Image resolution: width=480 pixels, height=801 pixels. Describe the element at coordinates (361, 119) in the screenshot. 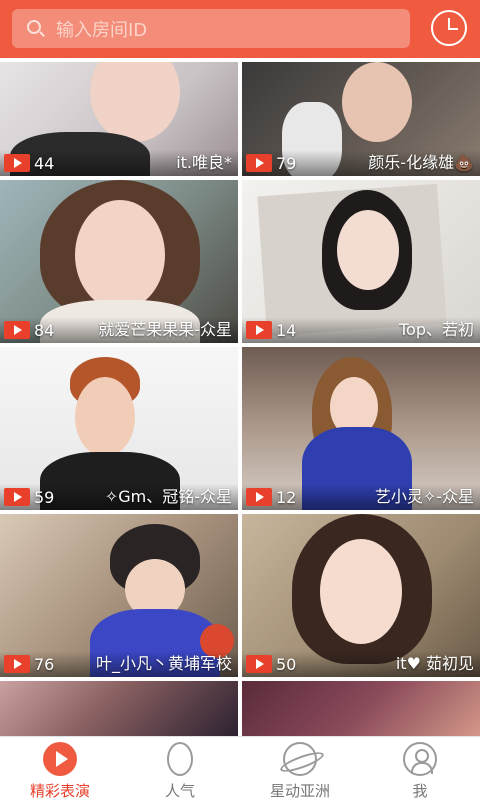

I see `room-card: 79 颜乐-化缘雄💩` at that location.